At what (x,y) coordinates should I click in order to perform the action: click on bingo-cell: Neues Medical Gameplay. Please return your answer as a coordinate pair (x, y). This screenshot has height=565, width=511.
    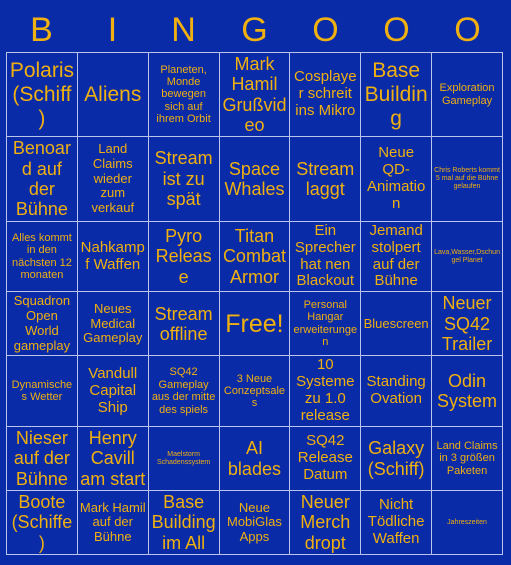
    Looking at the image, I should click on (112, 324).